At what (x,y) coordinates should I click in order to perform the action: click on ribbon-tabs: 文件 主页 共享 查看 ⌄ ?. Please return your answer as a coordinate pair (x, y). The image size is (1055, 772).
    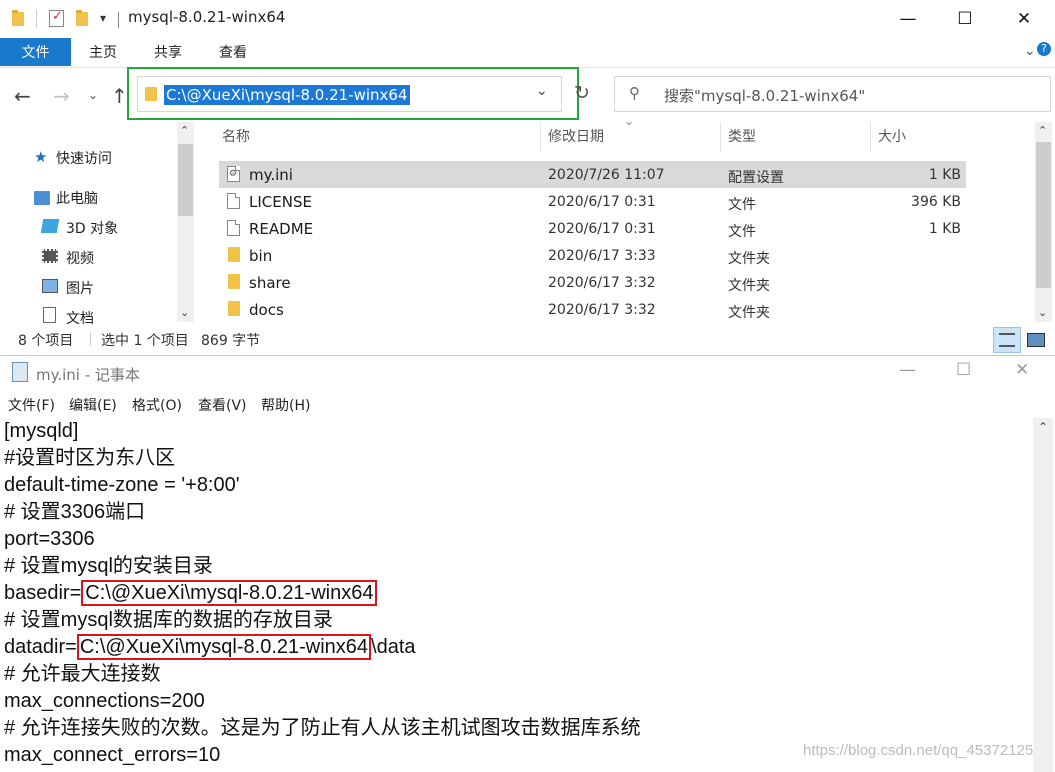
    Looking at the image, I should click on (527, 53).